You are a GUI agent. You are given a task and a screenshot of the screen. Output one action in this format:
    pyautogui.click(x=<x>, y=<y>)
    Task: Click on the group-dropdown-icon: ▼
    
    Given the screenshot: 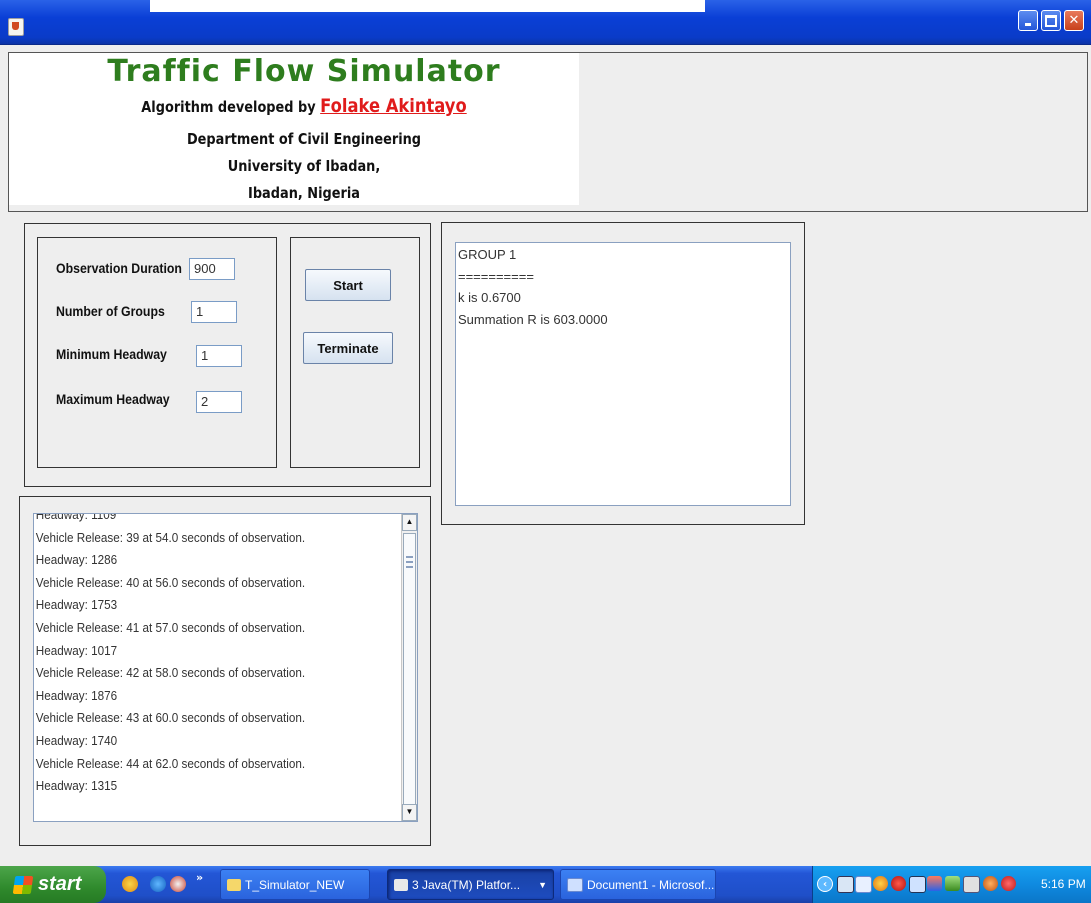 What is the action you would take?
    pyautogui.click(x=542, y=884)
    